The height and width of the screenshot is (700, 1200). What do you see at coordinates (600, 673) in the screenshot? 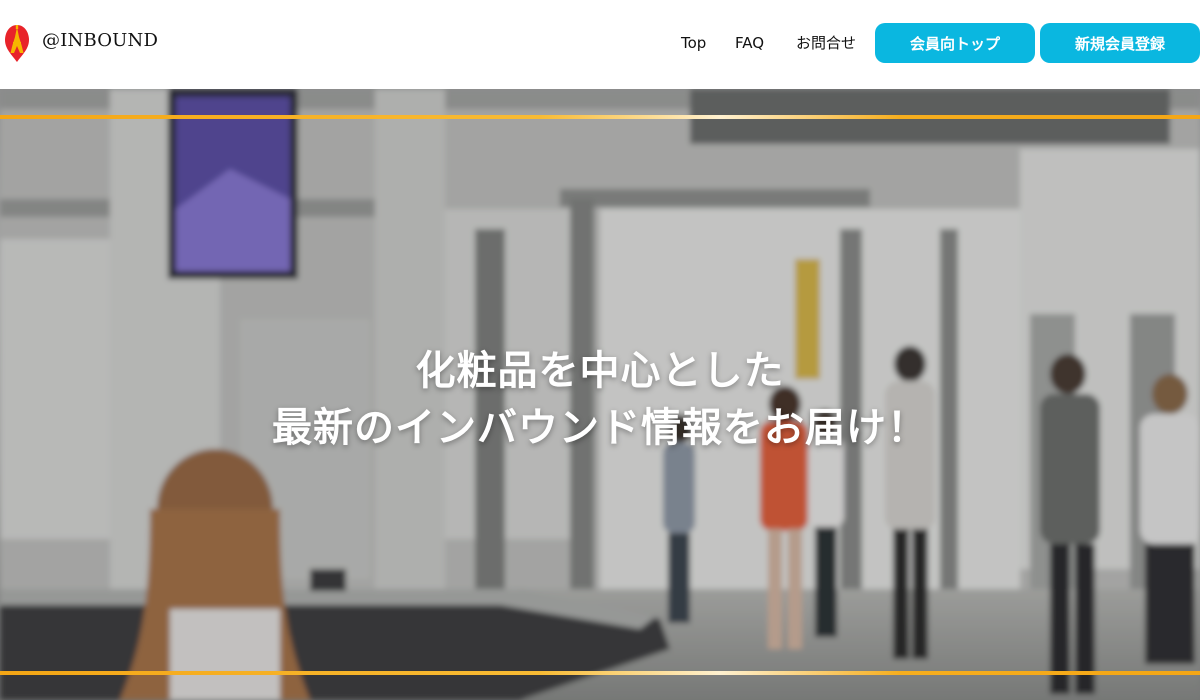
I see `hero-bottom-divider` at bounding box center [600, 673].